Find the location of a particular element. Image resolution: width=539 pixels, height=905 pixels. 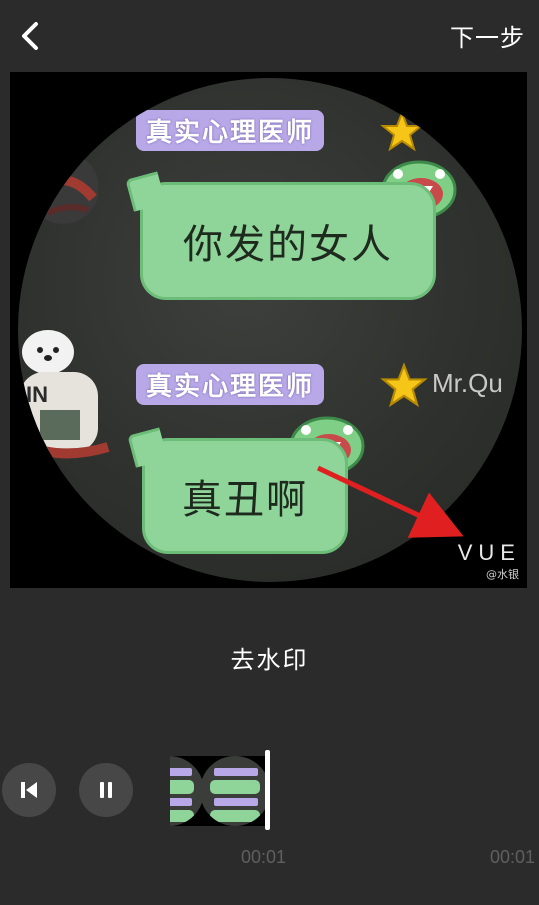

timeline-playhead is located at coordinates (267, 790).